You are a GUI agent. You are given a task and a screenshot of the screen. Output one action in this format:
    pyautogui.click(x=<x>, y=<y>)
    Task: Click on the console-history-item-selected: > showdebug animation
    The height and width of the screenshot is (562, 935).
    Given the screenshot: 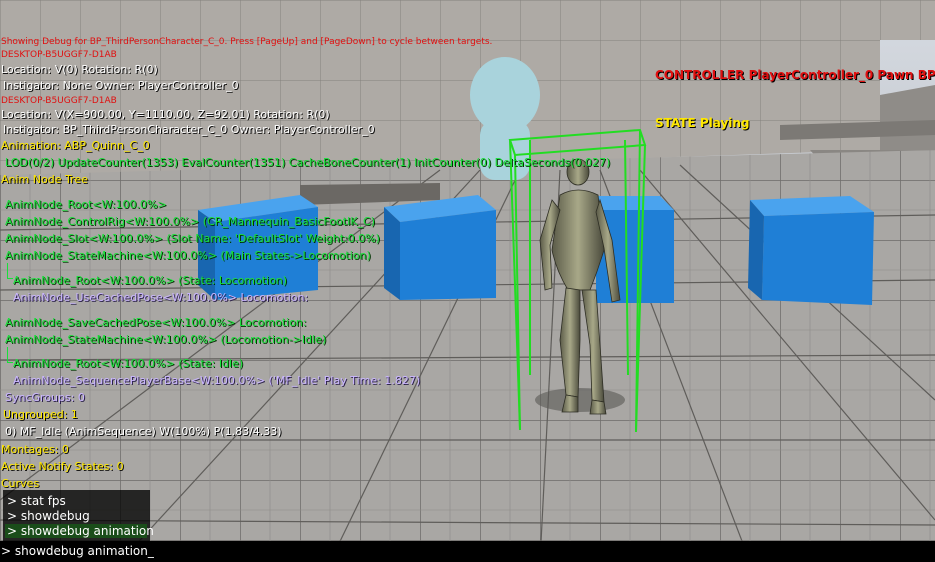 What is the action you would take?
    pyautogui.click(x=79, y=531)
    